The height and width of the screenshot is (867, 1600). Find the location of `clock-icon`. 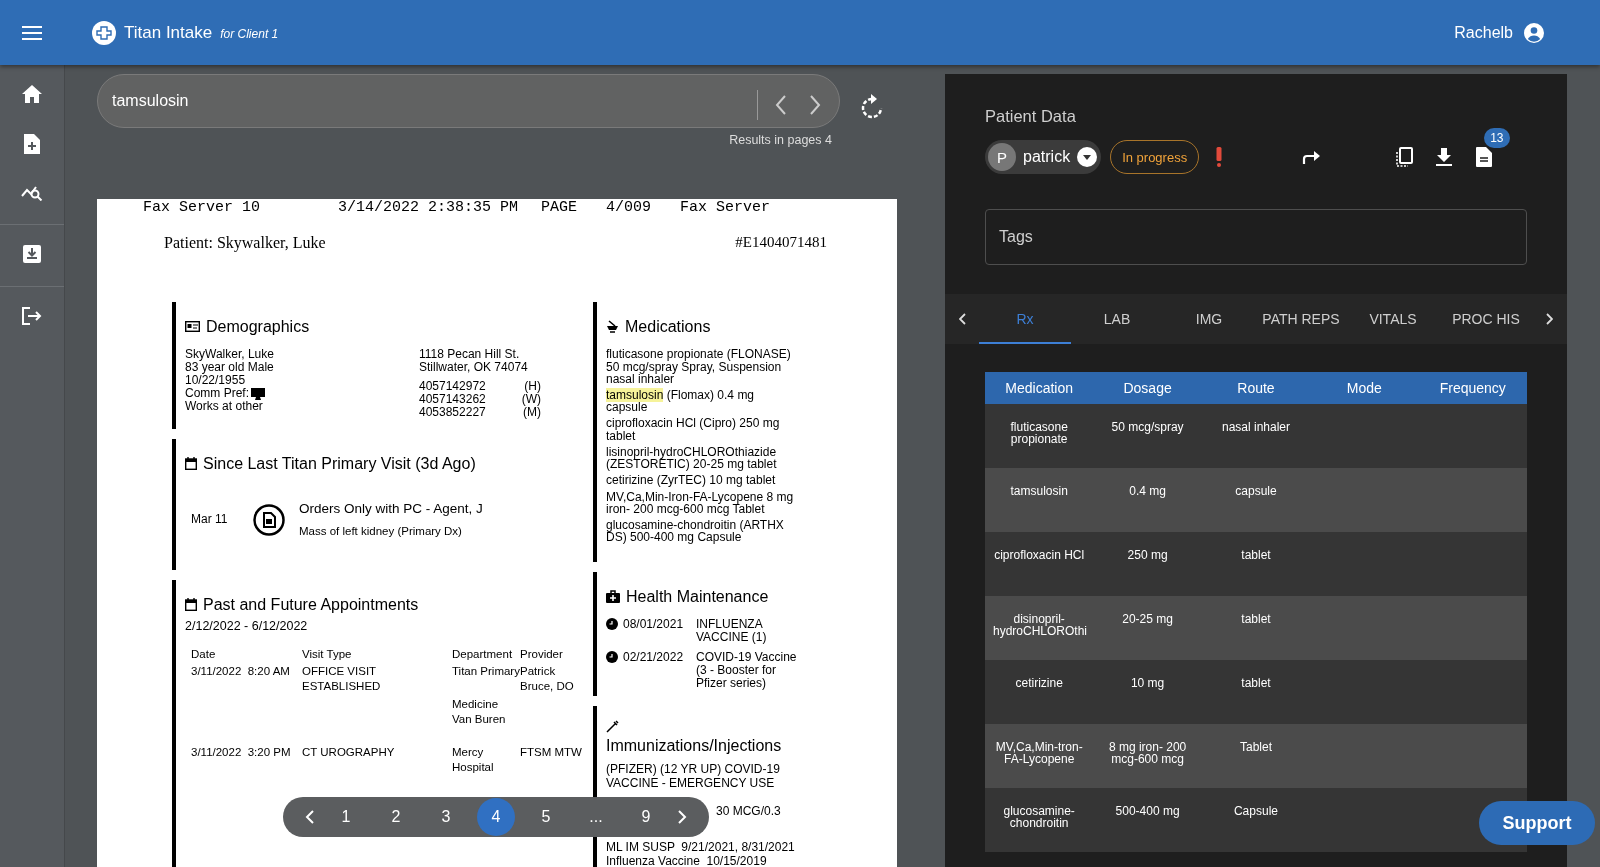

clock-icon is located at coordinates (612, 657).